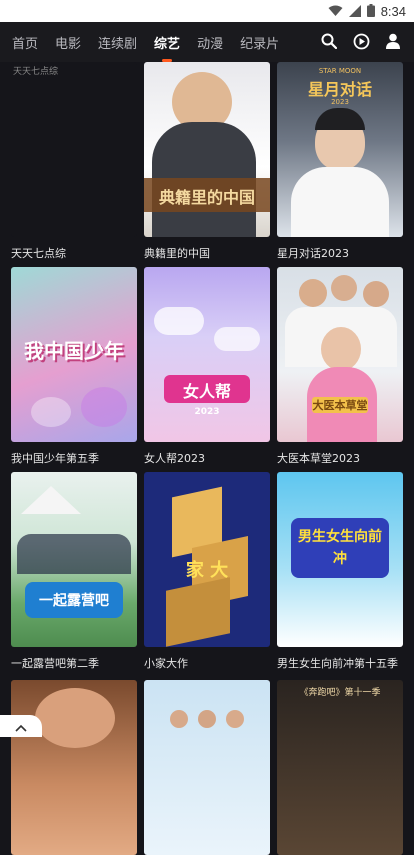  What do you see at coordinates (340, 149) in the screenshot?
I see `poster-image: STAR MOON 星月对话 2023` at bounding box center [340, 149].